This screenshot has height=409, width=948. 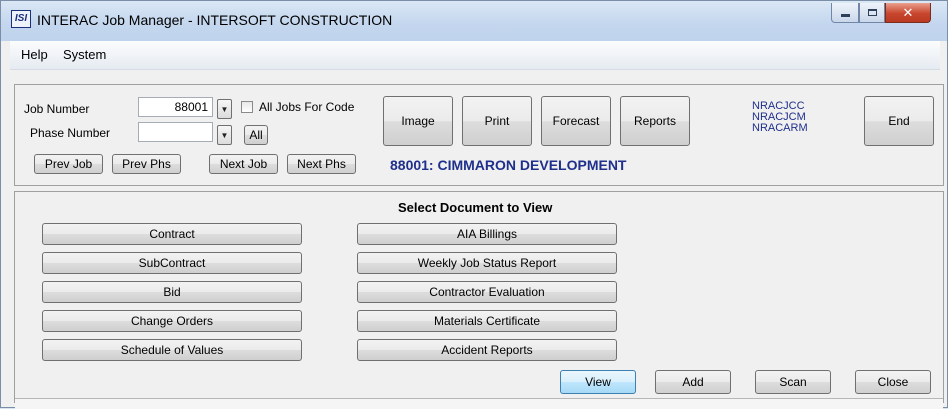 What do you see at coordinates (793, 382) in the screenshot?
I see `scan-button: Scan` at bounding box center [793, 382].